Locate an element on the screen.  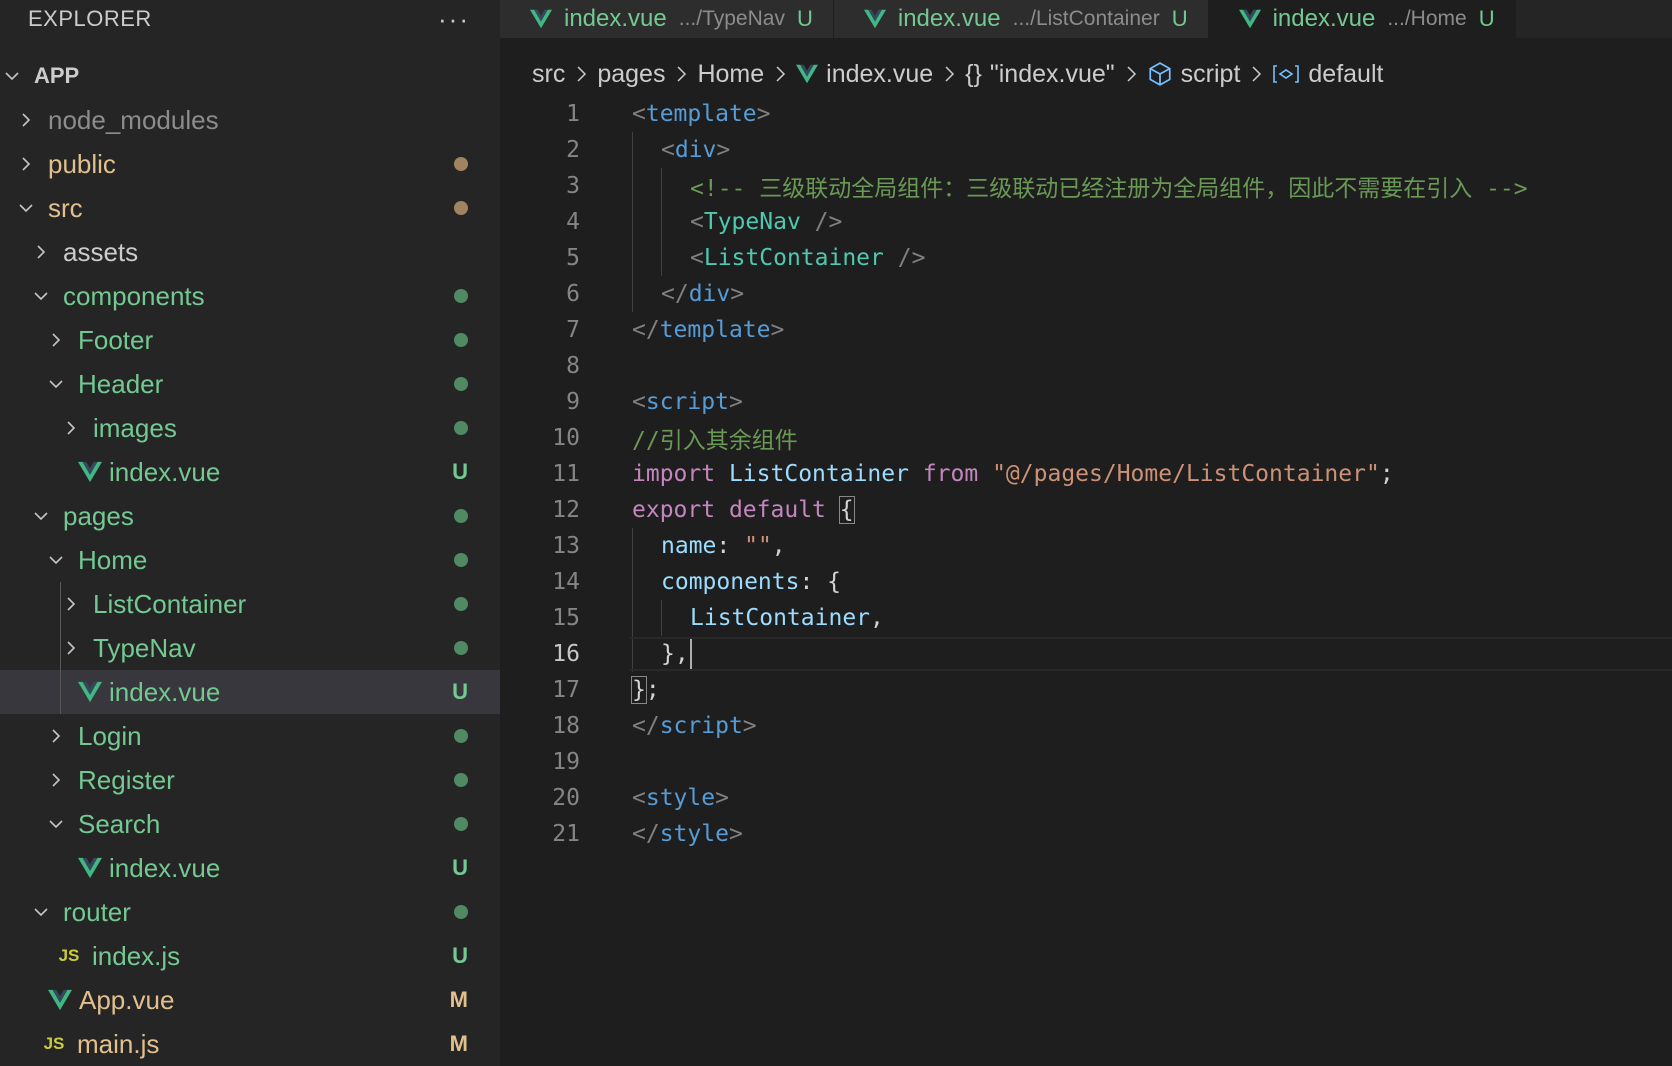
git-status-badge: U is located at coordinates (460, 691).